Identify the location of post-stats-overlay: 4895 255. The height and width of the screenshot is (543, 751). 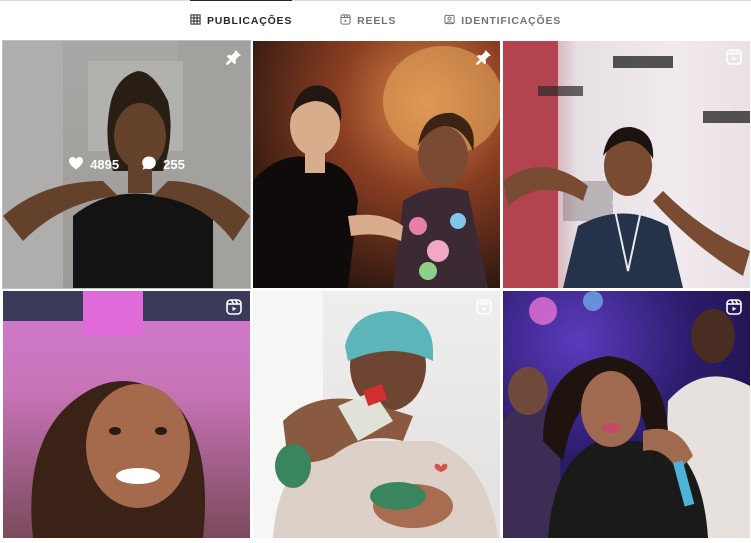
(126, 164).